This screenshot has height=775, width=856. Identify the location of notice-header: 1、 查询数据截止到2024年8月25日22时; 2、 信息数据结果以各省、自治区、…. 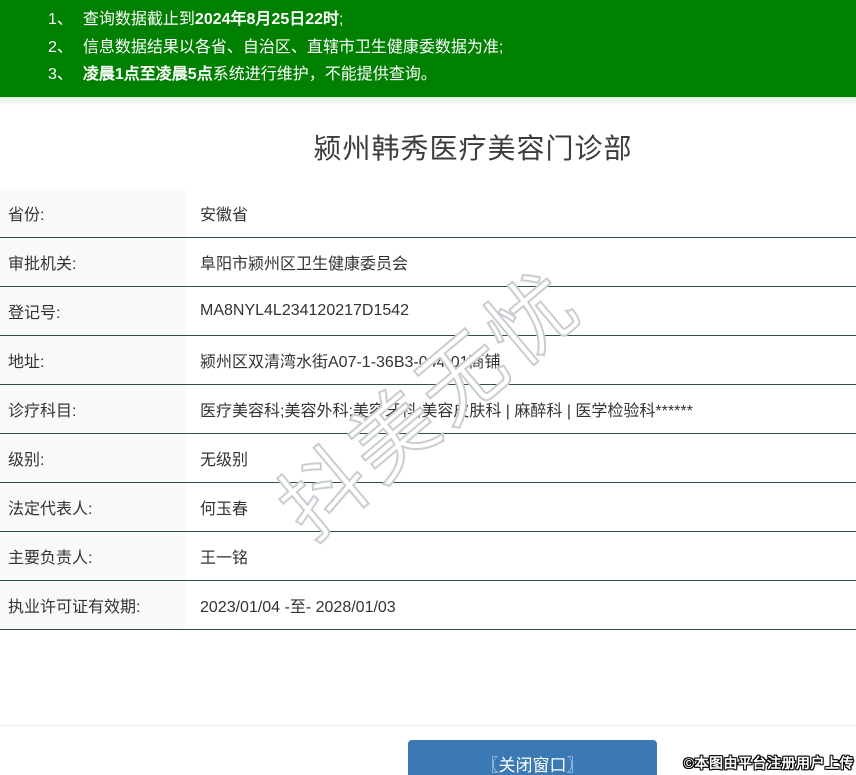
(428, 48).